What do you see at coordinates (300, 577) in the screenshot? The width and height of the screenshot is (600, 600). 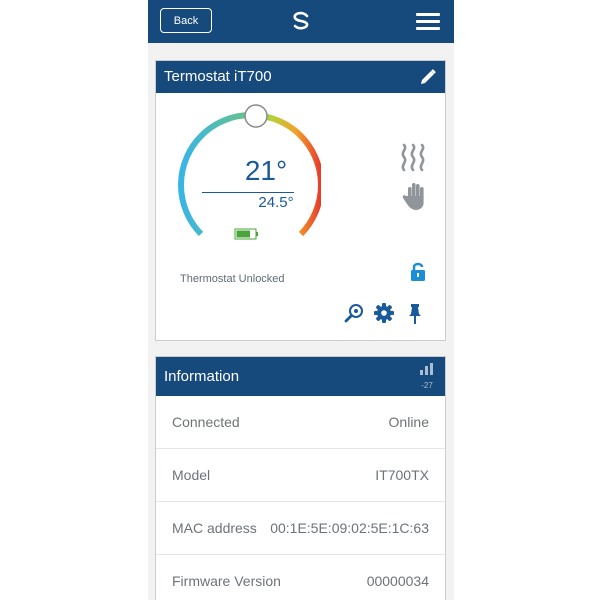 I see `info-row-firmware-version: Firmware Version 00000034` at bounding box center [300, 577].